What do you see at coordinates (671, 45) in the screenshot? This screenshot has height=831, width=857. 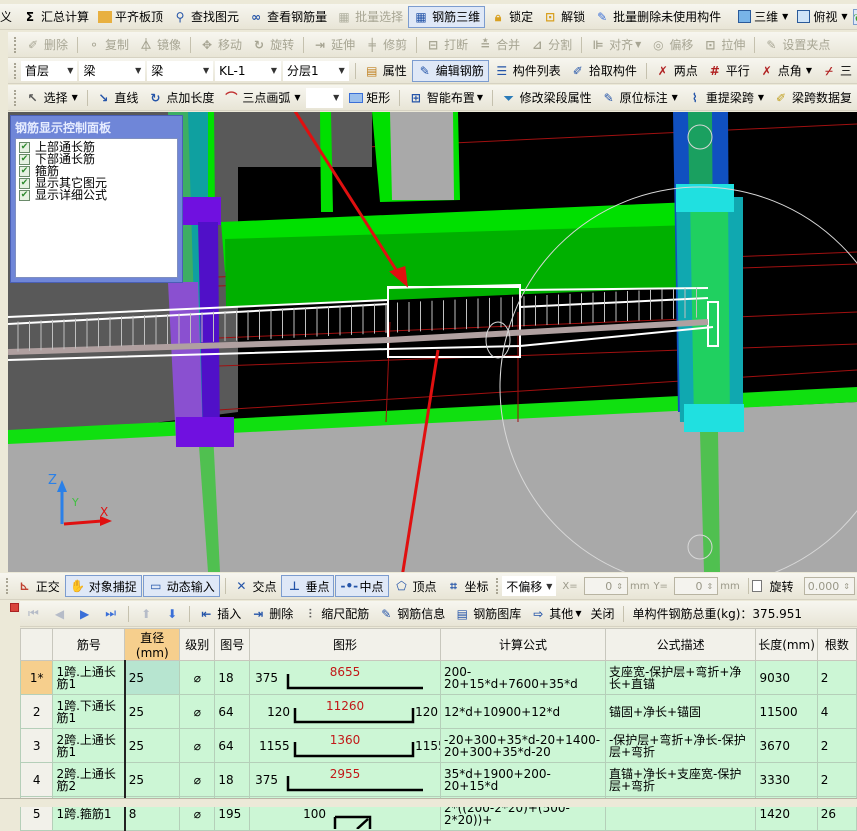 I see `offset-button: ◎偏移` at bounding box center [671, 45].